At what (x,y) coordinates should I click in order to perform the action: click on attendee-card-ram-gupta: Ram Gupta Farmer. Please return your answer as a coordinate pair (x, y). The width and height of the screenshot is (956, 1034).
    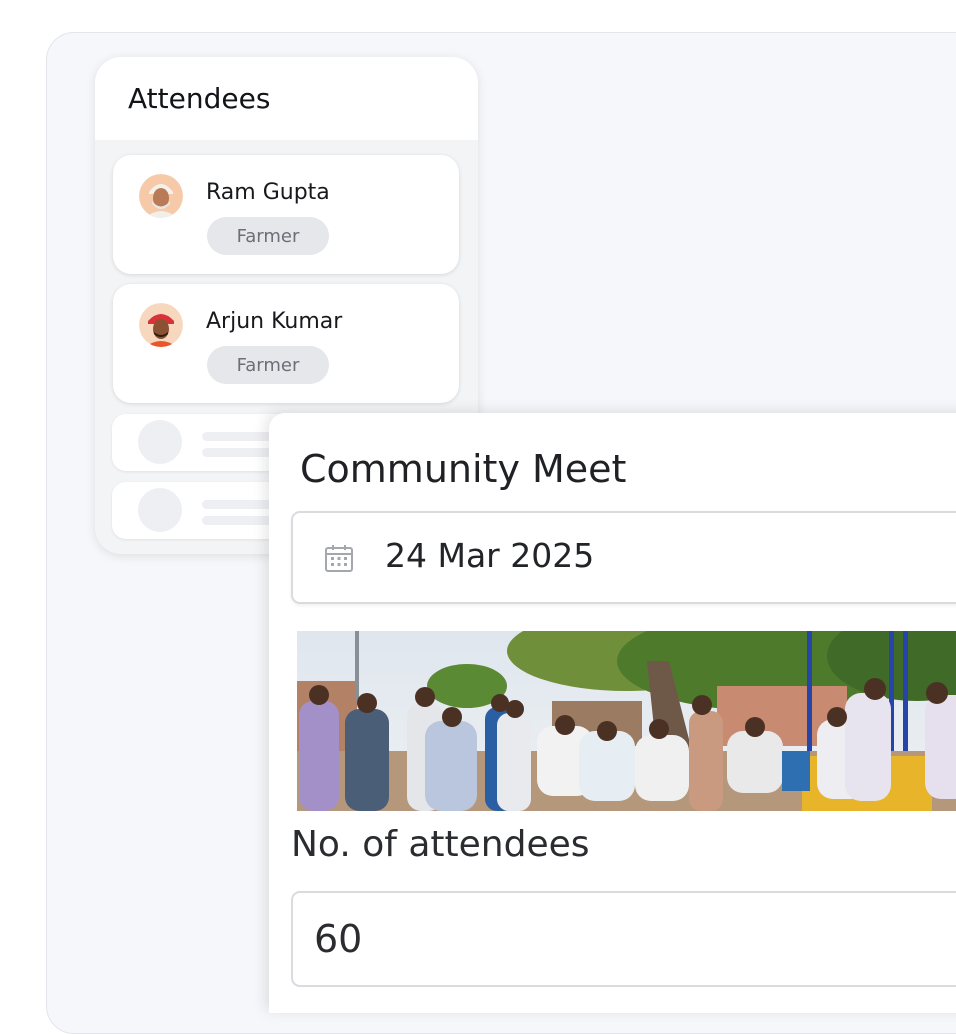
    Looking at the image, I should click on (286, 214).